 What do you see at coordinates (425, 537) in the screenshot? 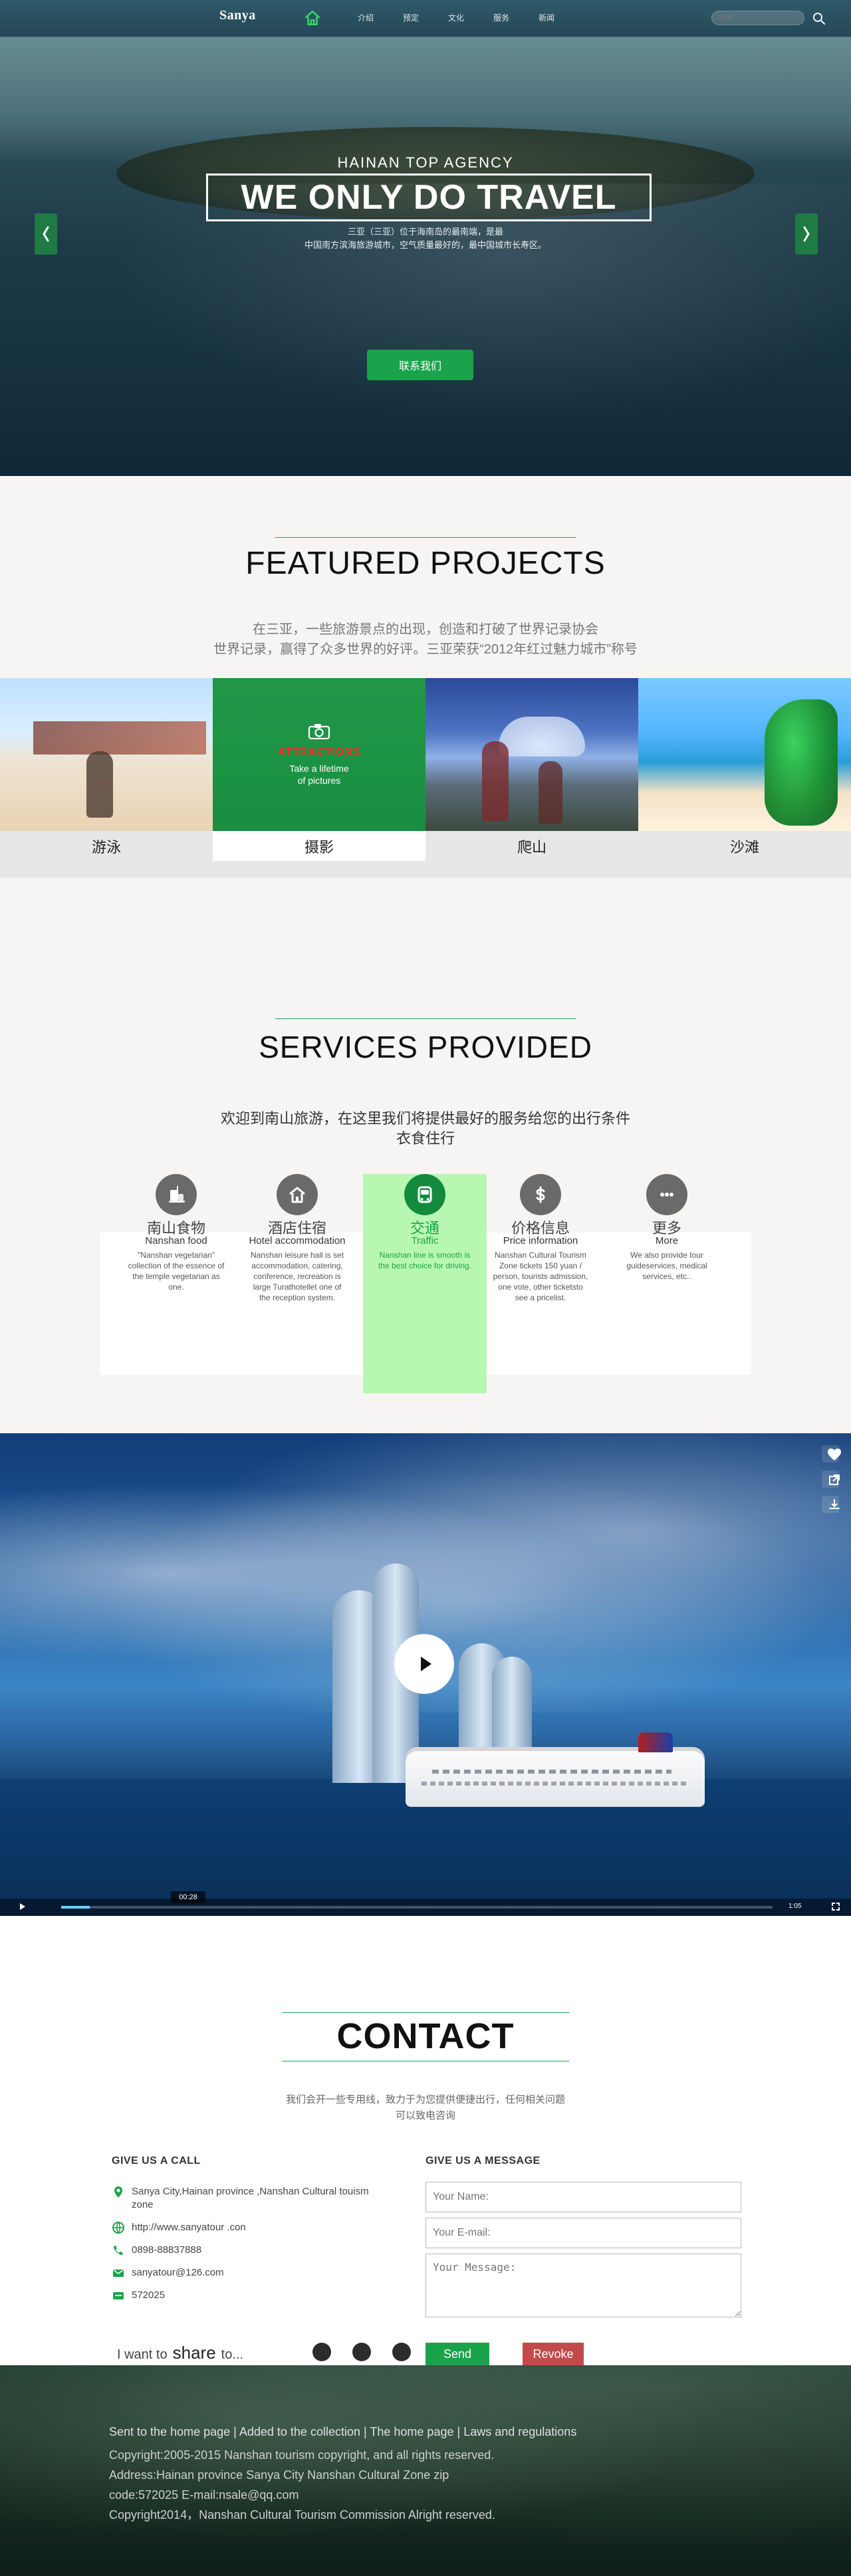
I see `featured-rule` at bounding box center [425, 537].